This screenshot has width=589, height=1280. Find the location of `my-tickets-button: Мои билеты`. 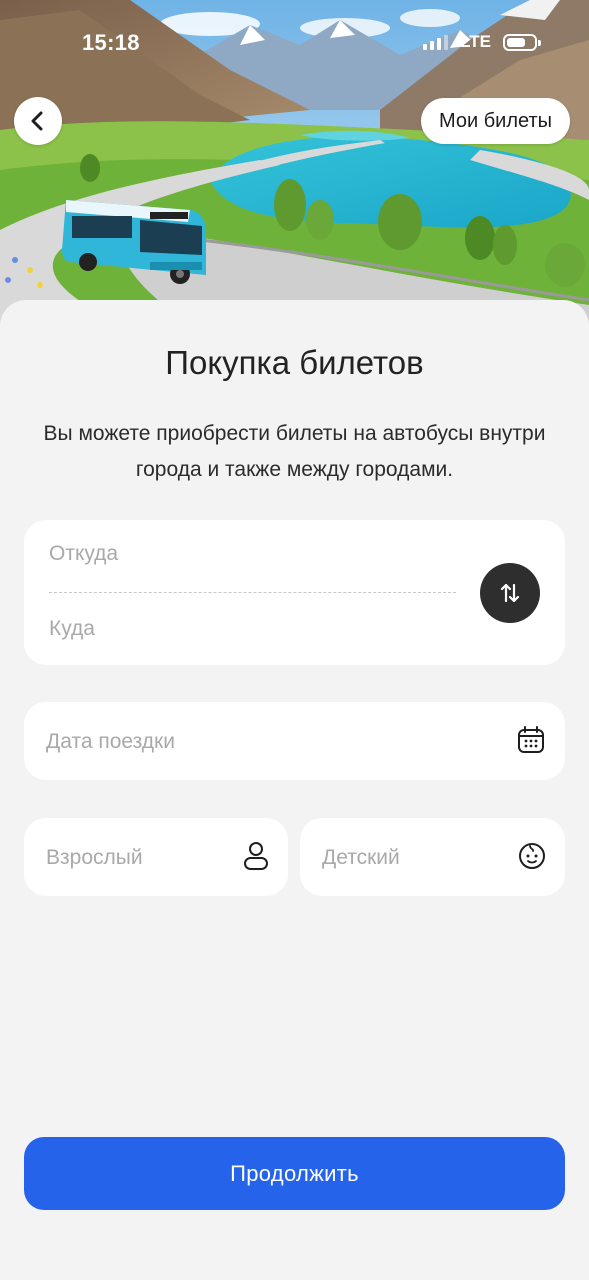

my-tickets-button: Мои билеты is located at coordinates (495, 121).